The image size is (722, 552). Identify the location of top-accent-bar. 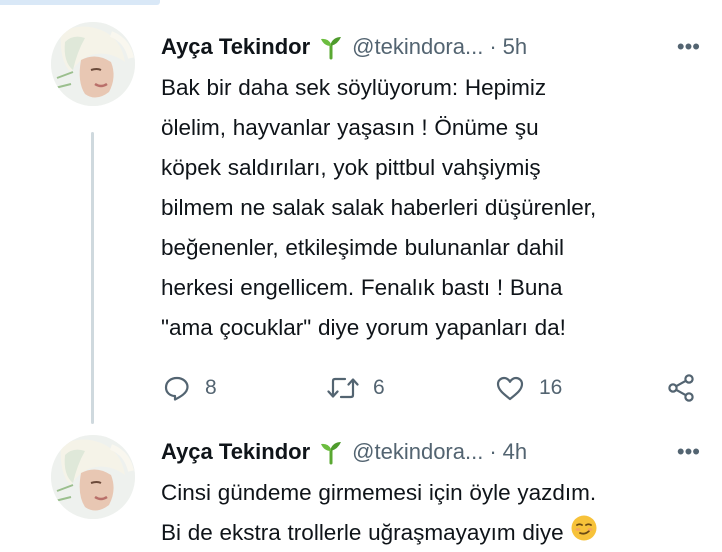
(80, 2).